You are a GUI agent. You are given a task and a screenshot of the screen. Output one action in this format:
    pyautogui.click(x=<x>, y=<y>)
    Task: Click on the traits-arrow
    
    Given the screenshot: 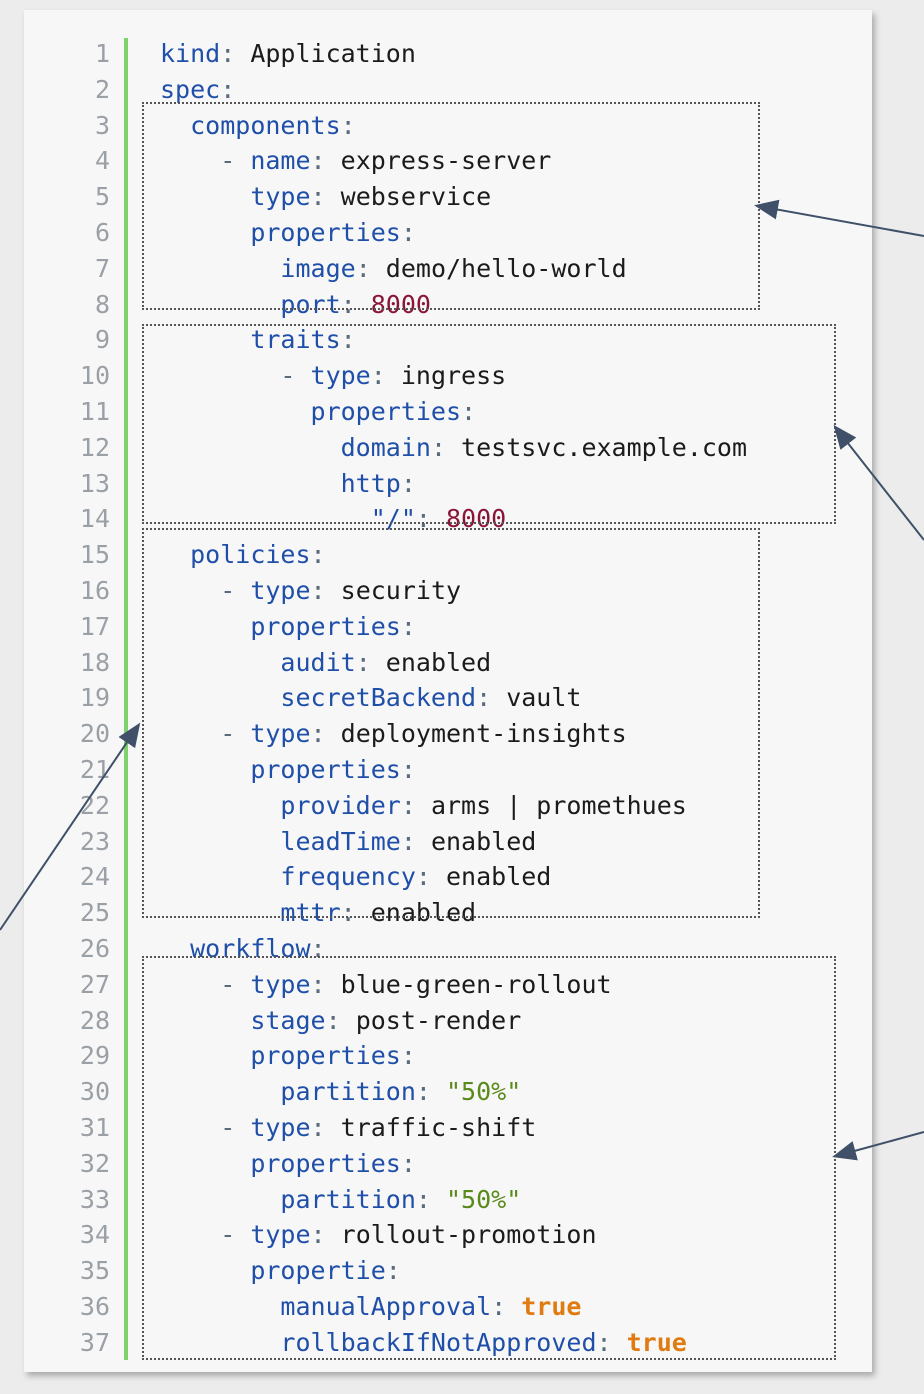 What is the action you would take?
    pyautogui.click(x=878, y=482)
    